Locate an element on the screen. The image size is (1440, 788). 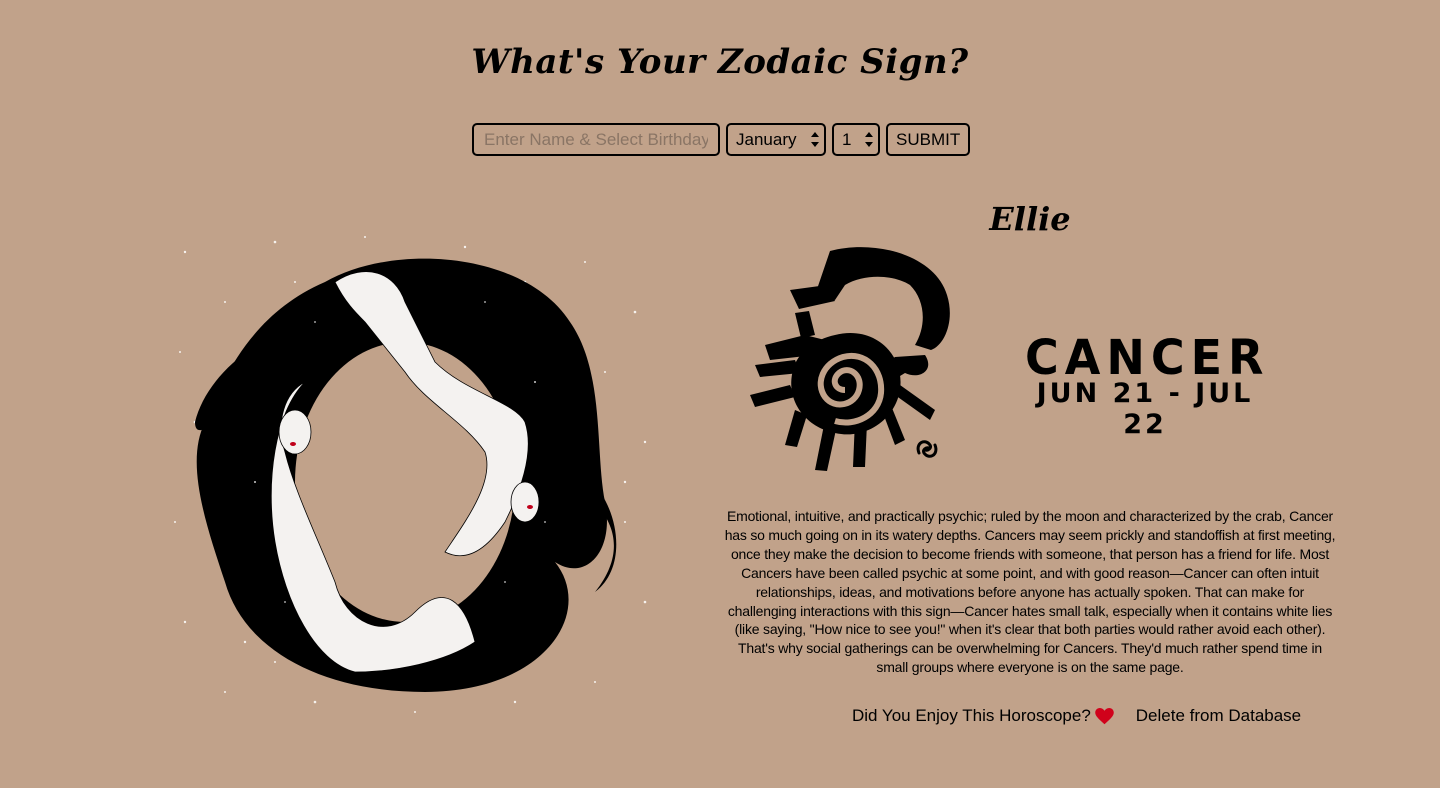
page-title: What's Your Zodaic Sign? is located at coordinates (720, 62).